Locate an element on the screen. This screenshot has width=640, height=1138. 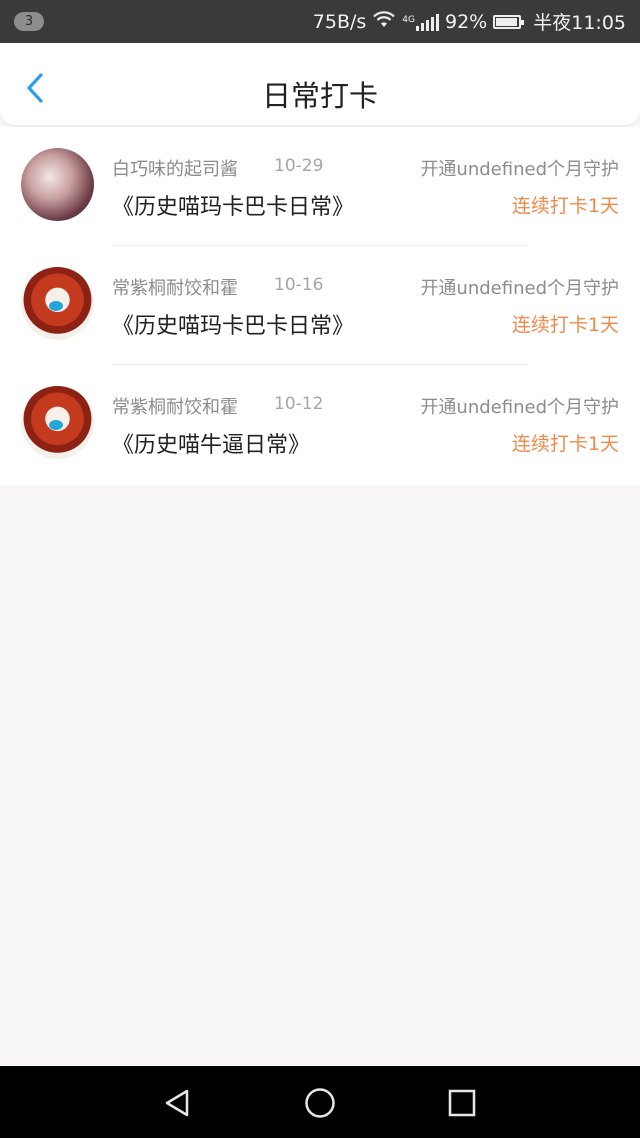
system-back-button is located at coordinates (177, 1103).